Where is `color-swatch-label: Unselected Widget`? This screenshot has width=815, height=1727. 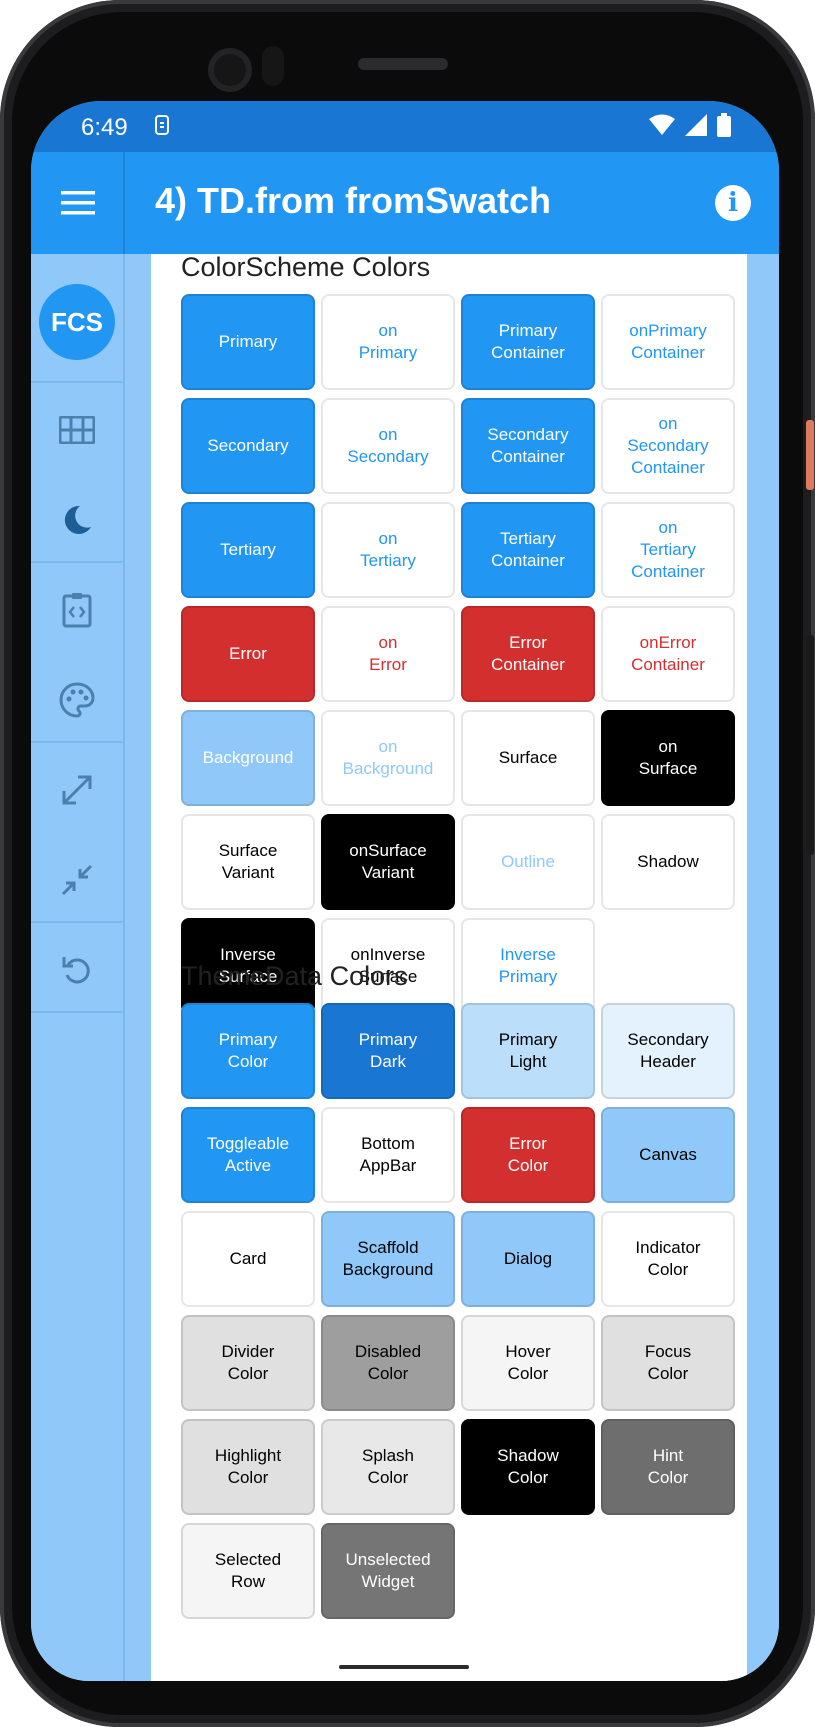 color-swatch-label: Unselected Widget is located at coordinates (388, 1570).